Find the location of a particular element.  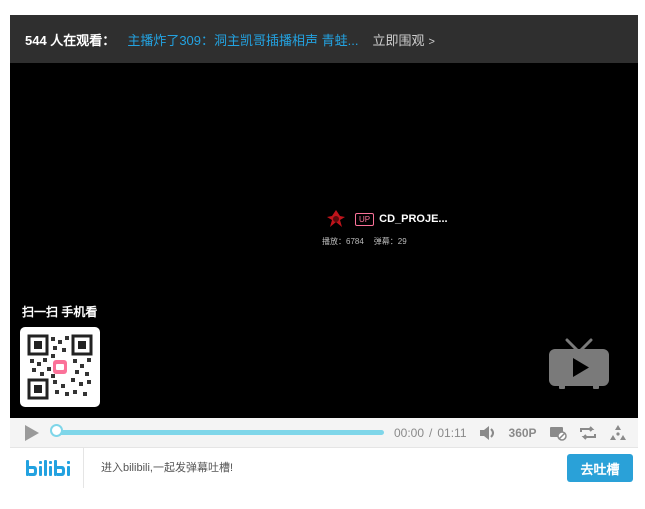

loop-icon is located at coordinates (587, 432).